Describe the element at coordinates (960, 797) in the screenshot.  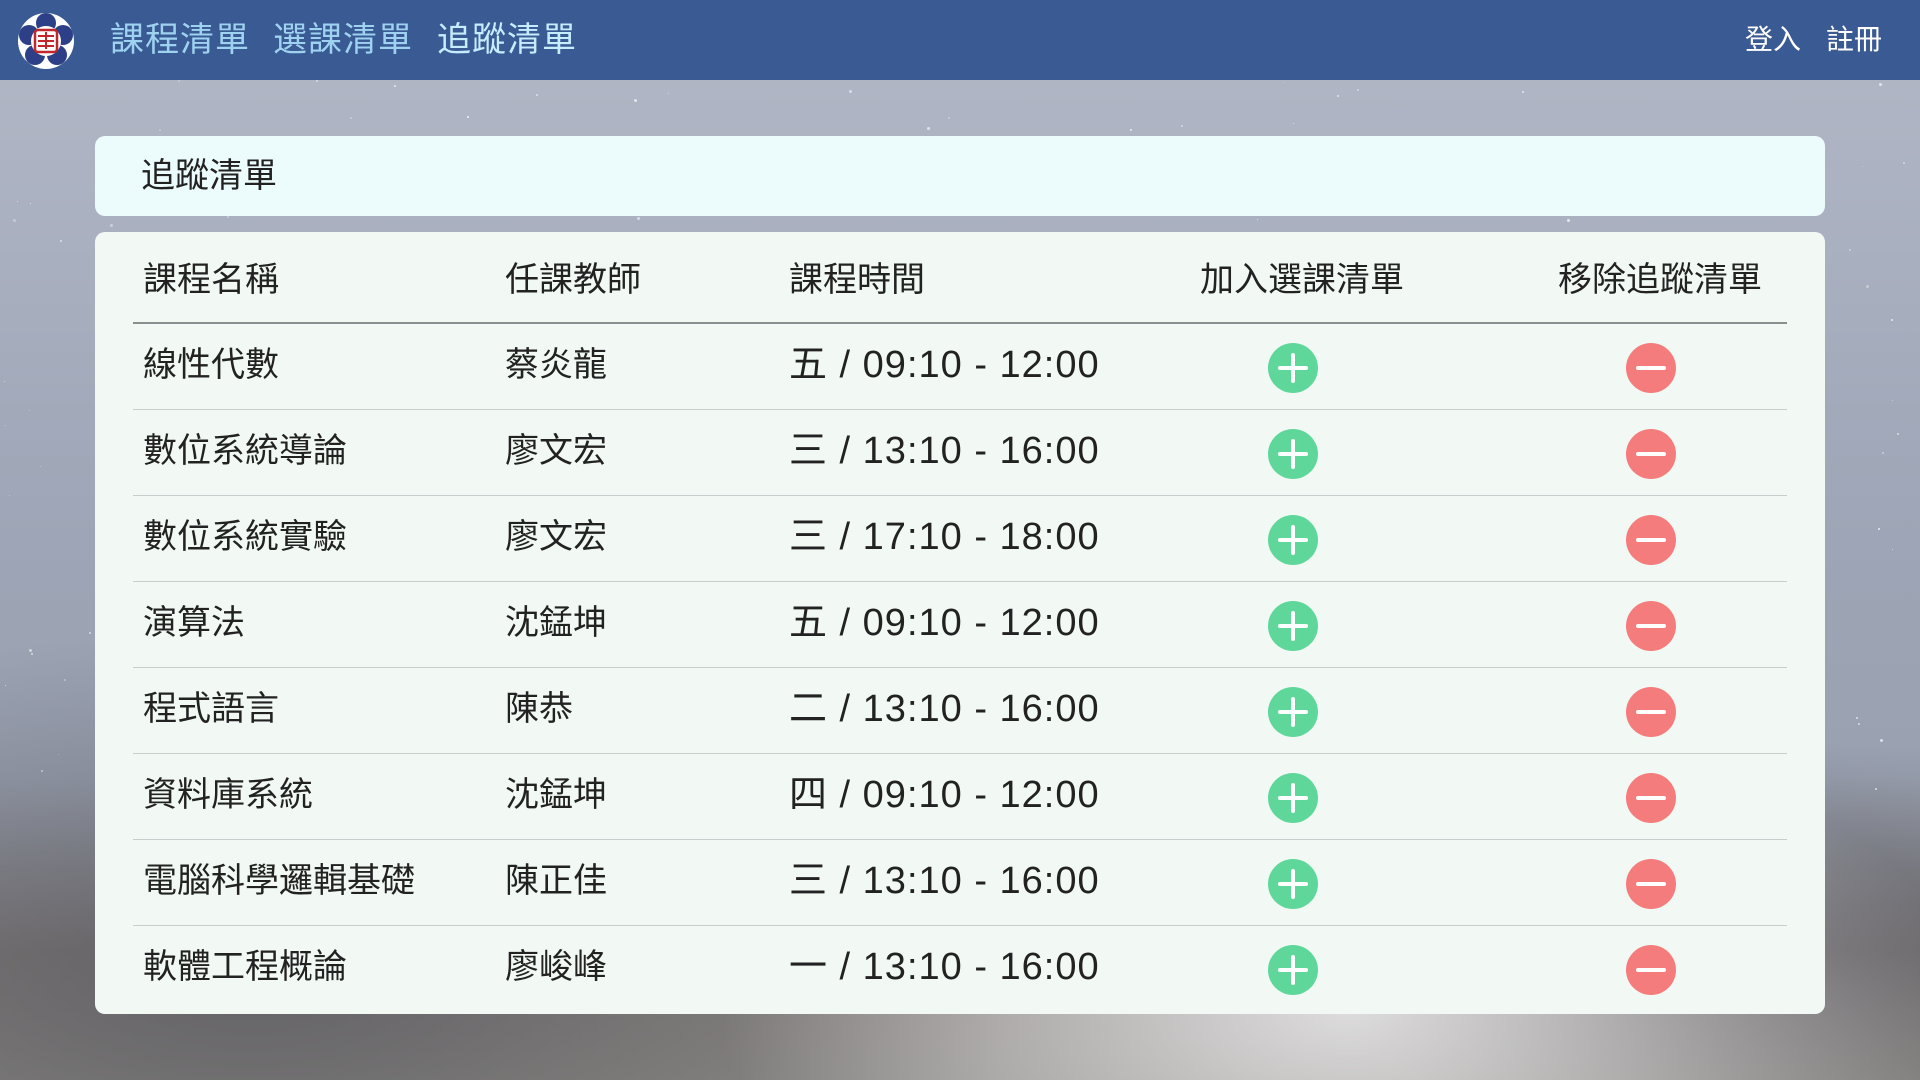
I see `table-row: 資料庫系統 沈錳坤 四 / 09:10 - 12:00` at that location.